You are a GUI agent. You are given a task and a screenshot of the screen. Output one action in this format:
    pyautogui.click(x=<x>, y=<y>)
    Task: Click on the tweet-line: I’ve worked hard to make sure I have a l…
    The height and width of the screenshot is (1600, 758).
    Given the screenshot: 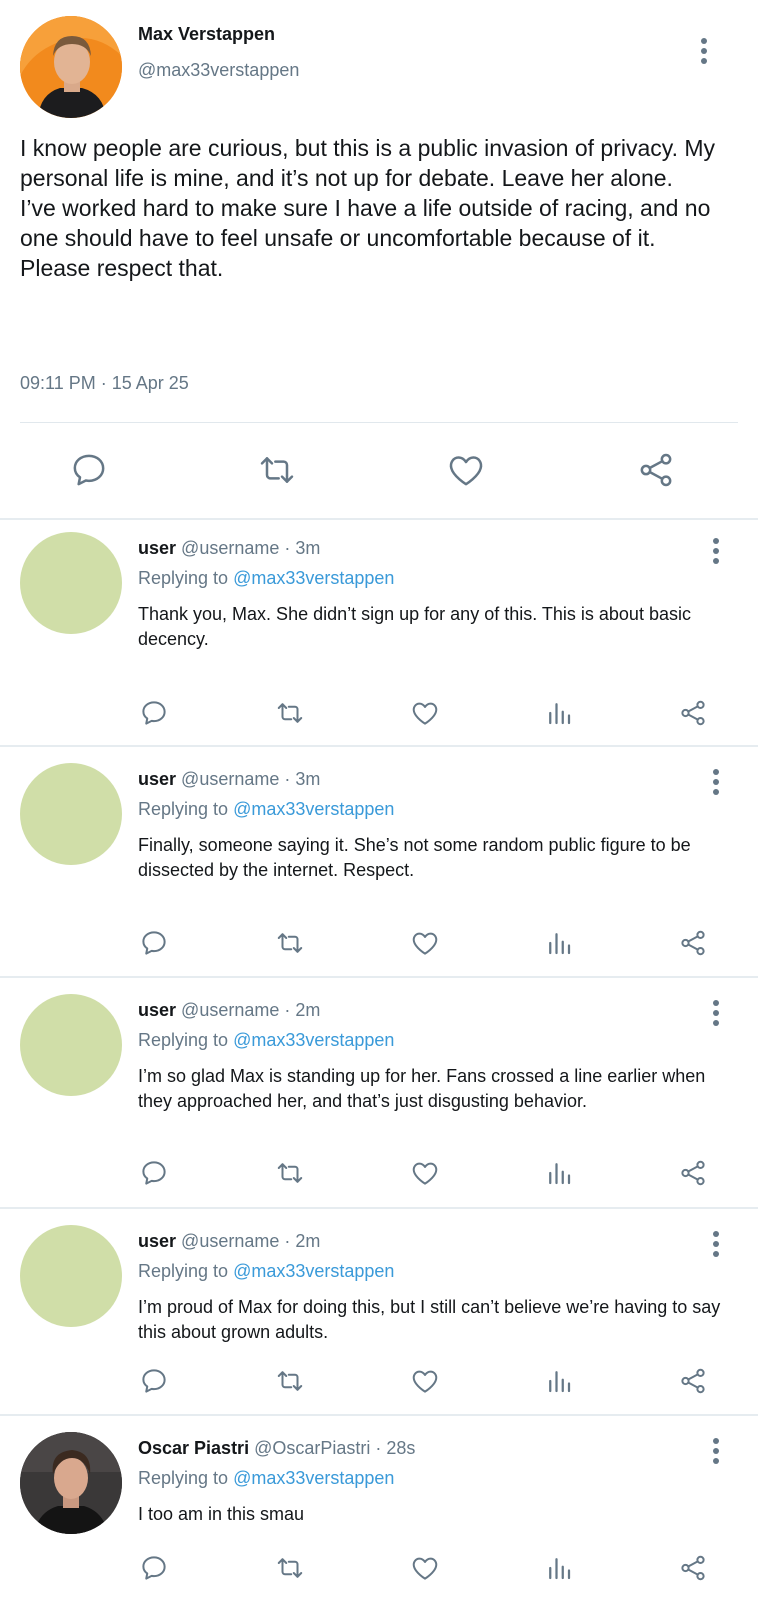 What is the action you would take?
    pyautogui.click(x=365, y=223)
    